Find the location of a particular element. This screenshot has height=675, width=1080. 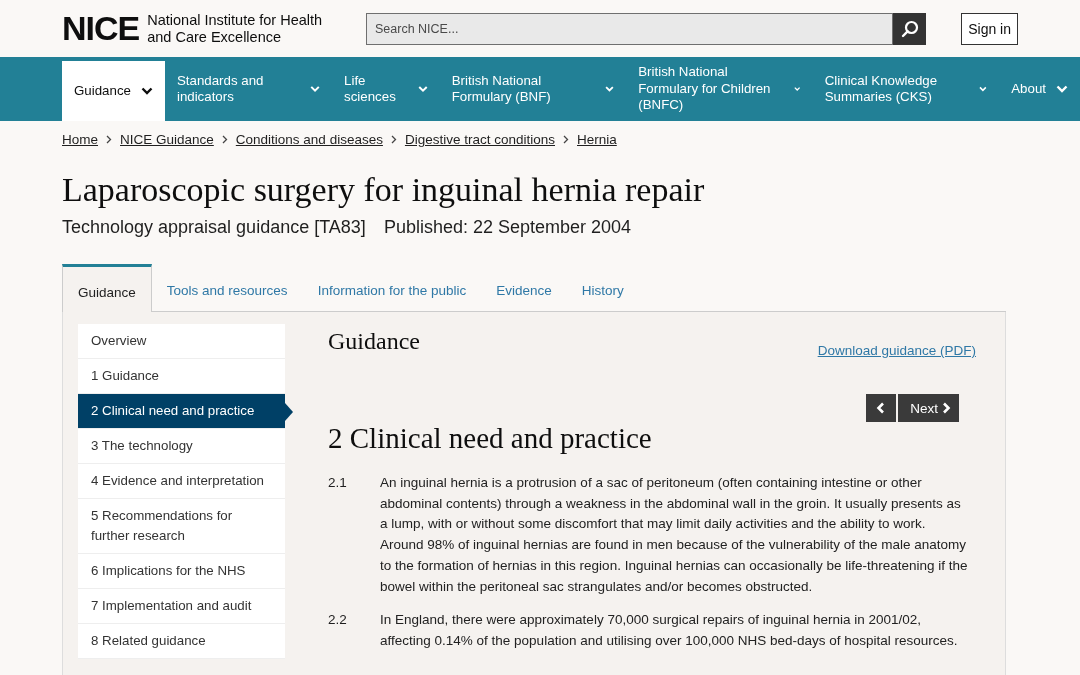

nav-menu-item: British National Formulary for Children (BNFC) is located at coordinates (719, 89).